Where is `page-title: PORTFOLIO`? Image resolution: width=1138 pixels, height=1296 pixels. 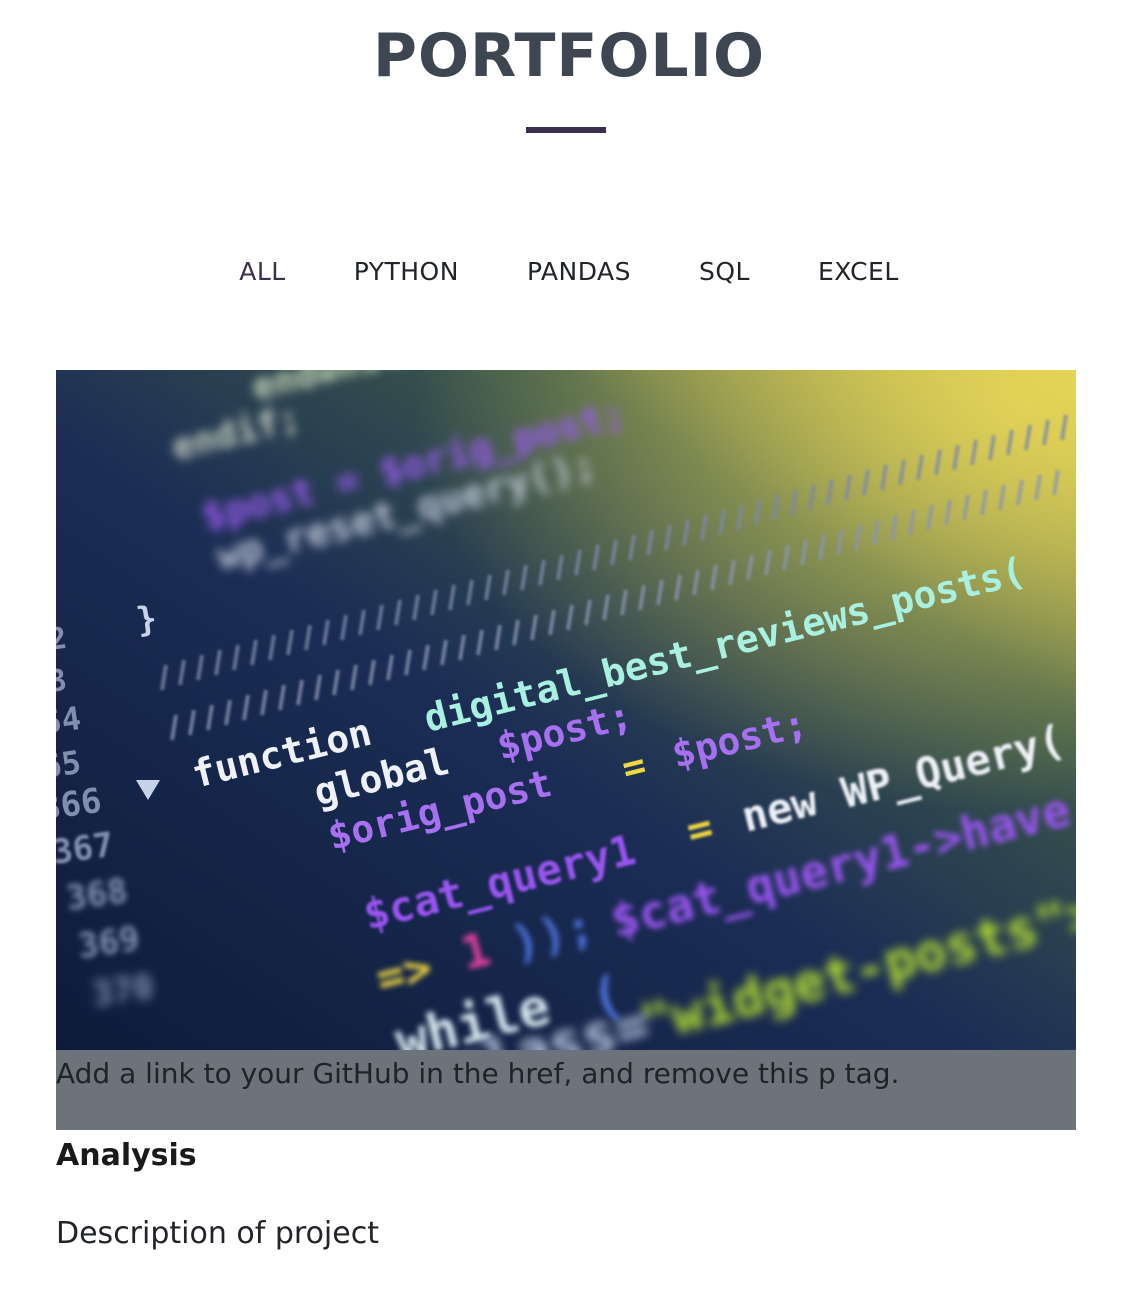 page-title: PORTFOLIO is located at coordinates (569, 56).